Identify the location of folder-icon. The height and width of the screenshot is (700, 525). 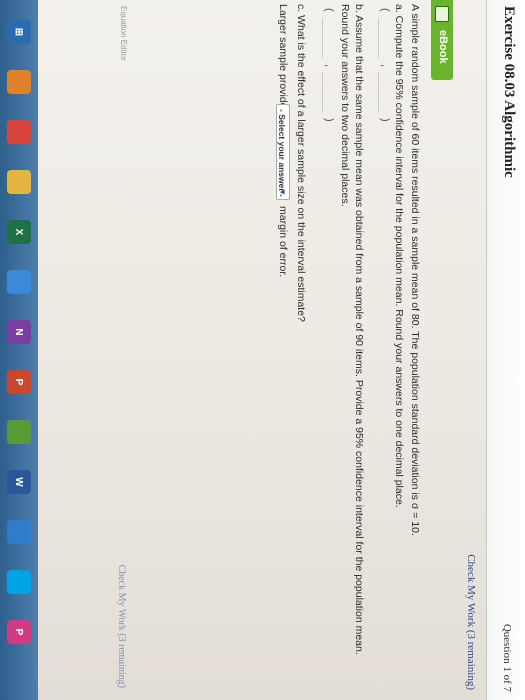
(19, 182).